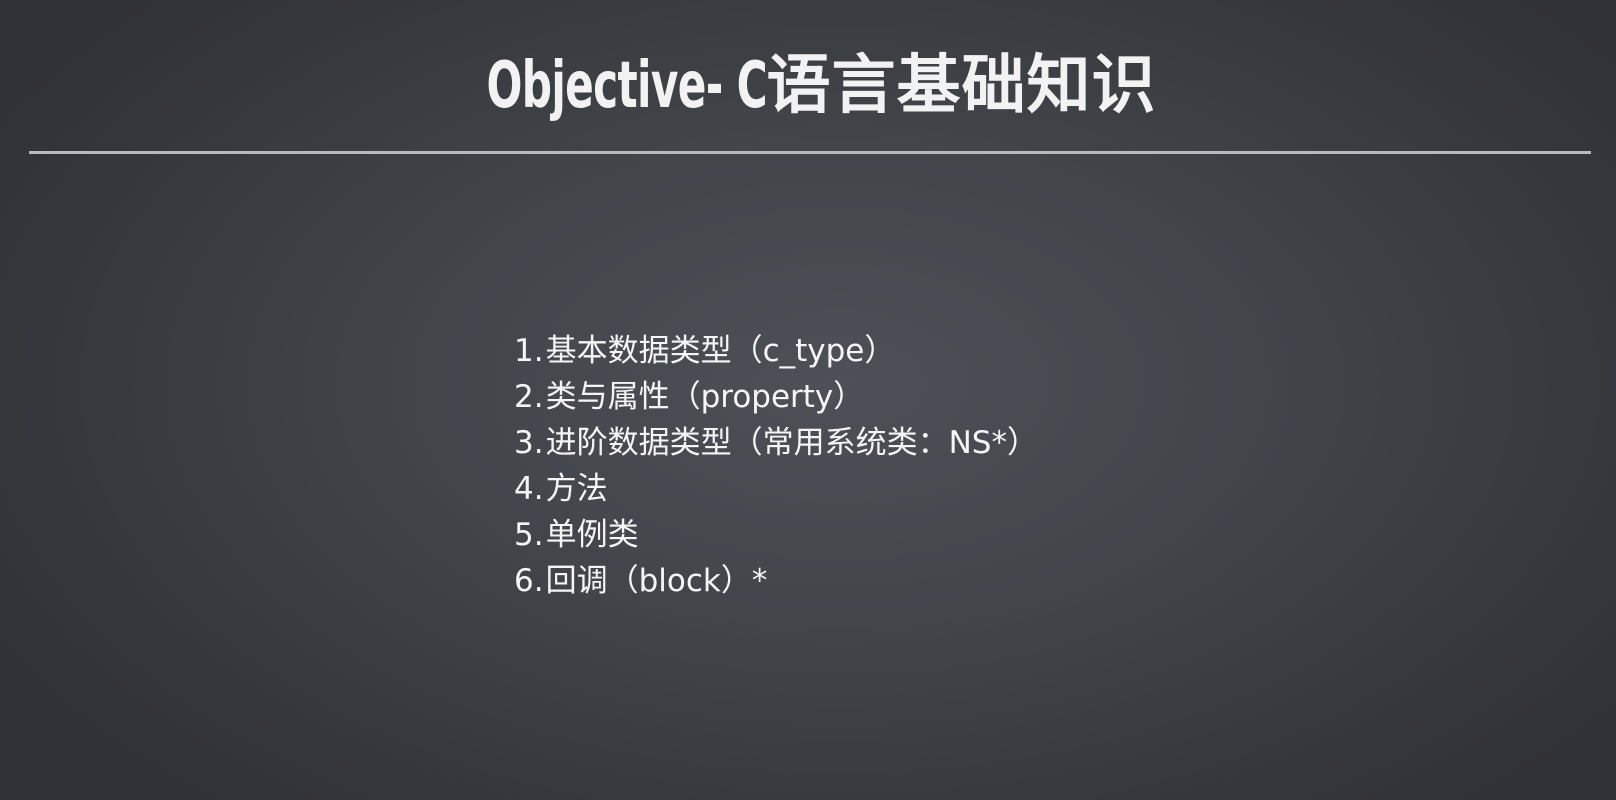 This screenshot has height=800, width=1616. What do you see at coordinates (529, 489) in the screenshot?
I see `topic-number: 4.` at bounding box center [529, 489].